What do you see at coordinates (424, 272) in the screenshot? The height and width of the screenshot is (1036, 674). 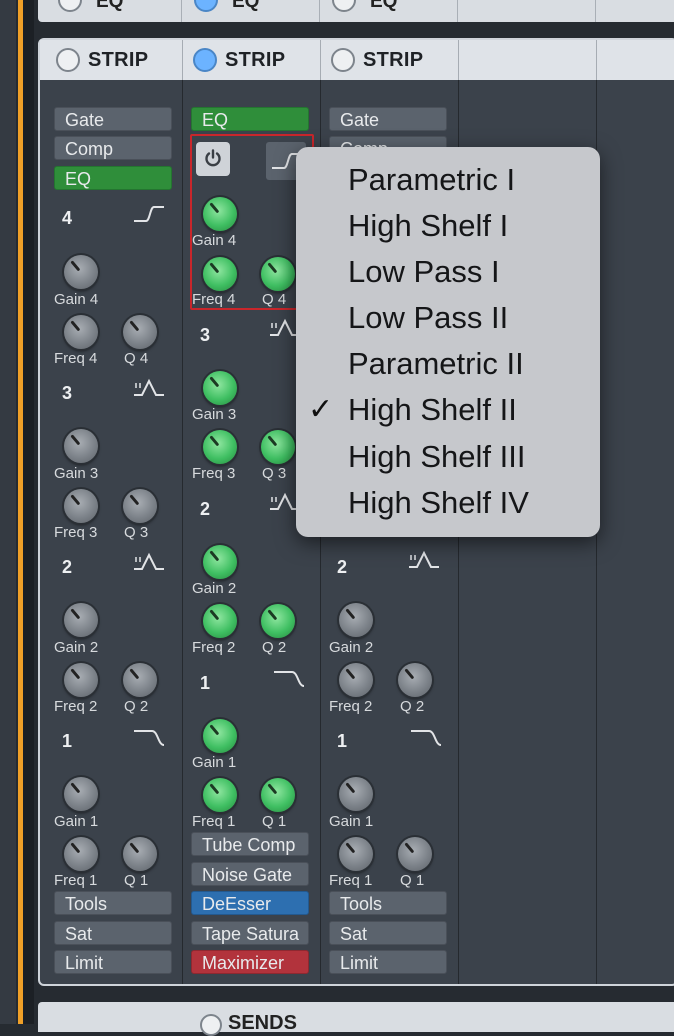 I see `menu-item-low-pass-i: Low Pass I` at bounding box center [424, 272].